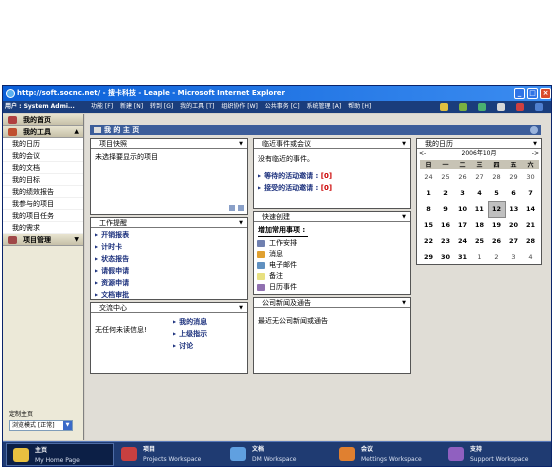 The image size is (554, 469). Describe the element at coordinates (188, 334) in the screenshot. I see `exchange-instructions: 上级指示` at that location.